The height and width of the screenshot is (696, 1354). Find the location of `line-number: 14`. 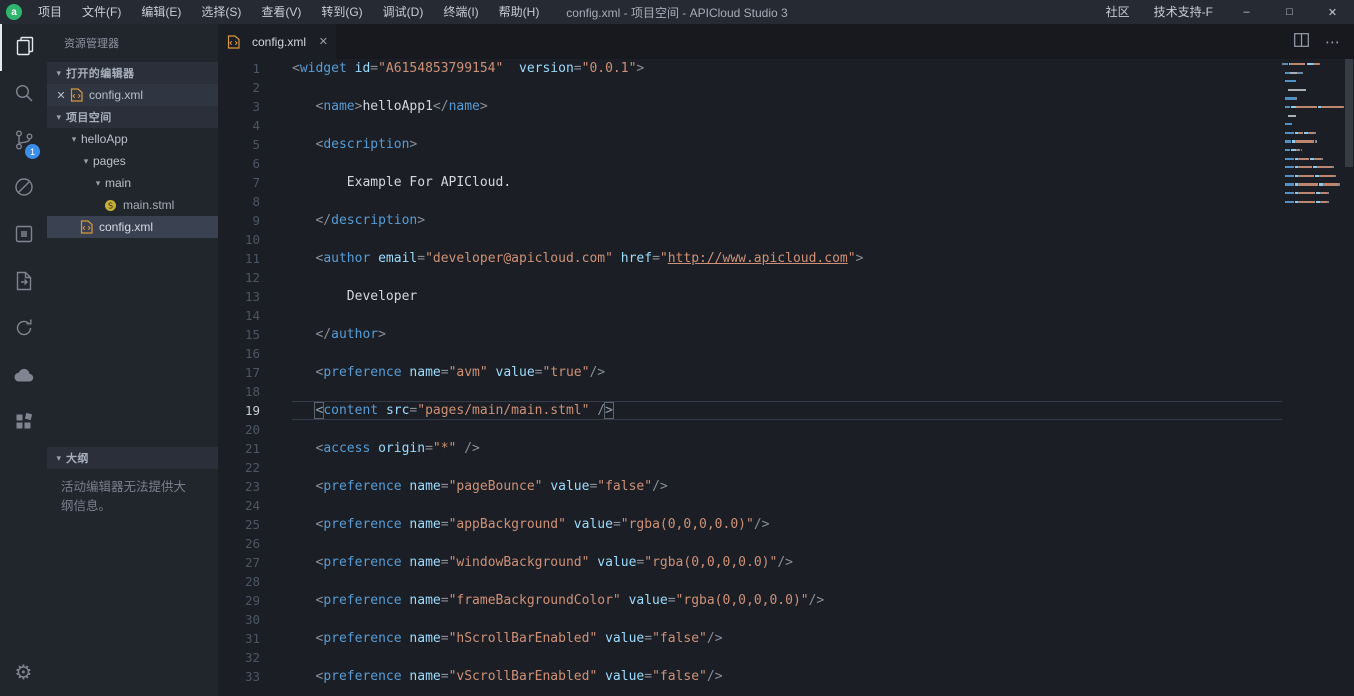

line-number: 14 is located at coordinates (252, 315).